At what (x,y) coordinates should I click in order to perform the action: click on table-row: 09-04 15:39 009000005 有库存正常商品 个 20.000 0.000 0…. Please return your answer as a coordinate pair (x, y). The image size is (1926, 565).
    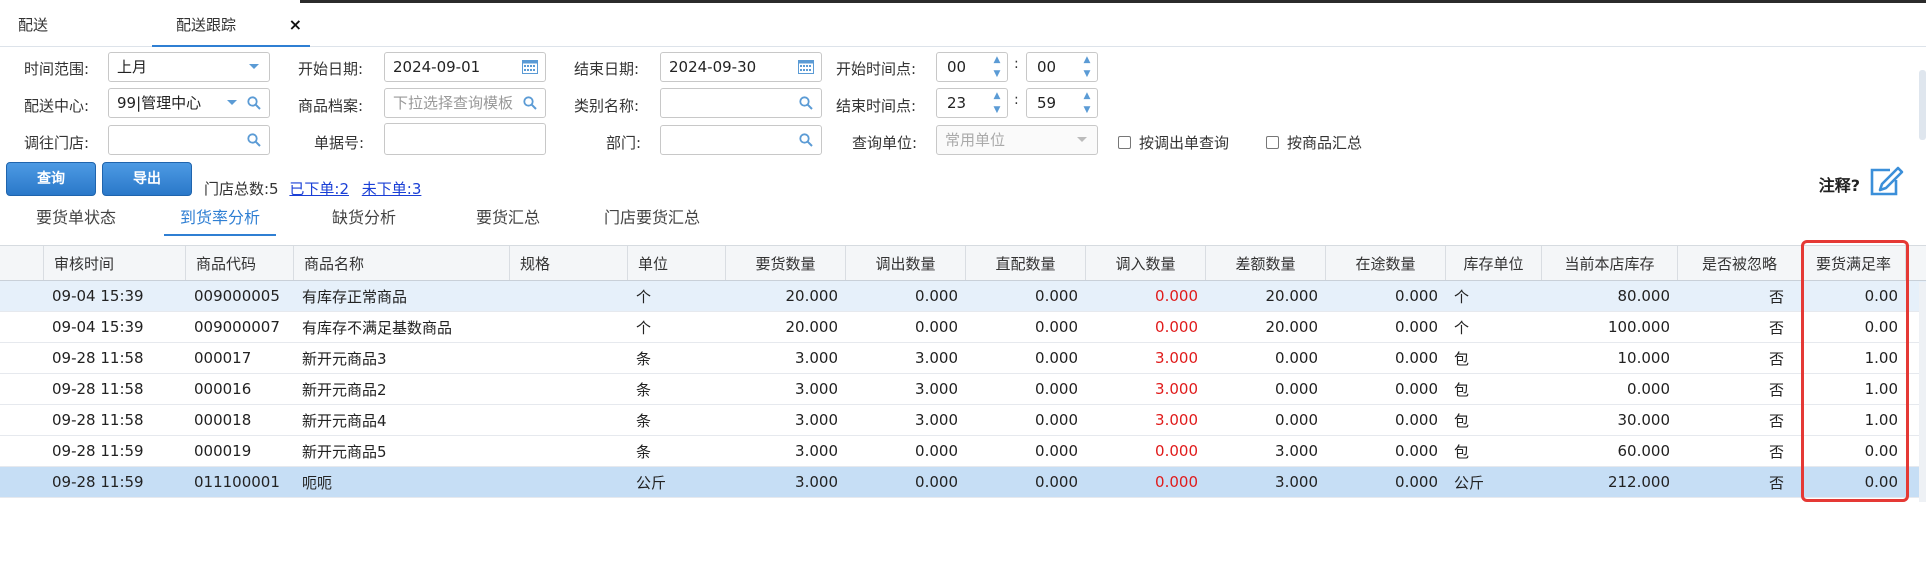
    Looking at the image, I should click on (963, 296).